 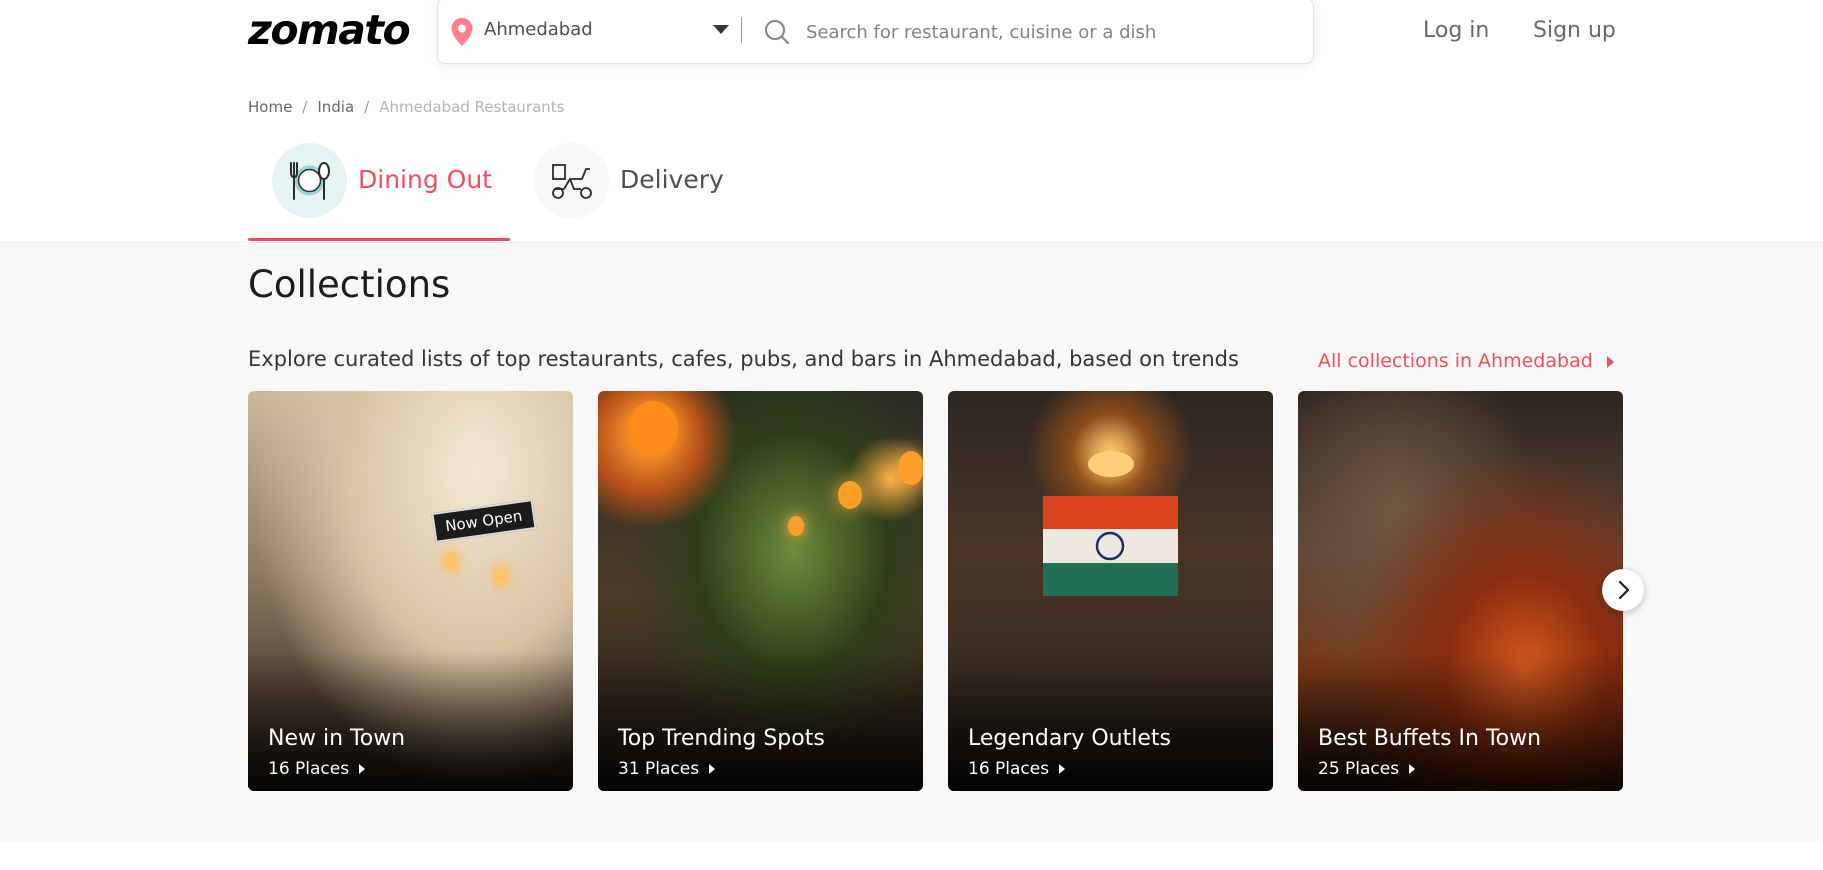 I want to click on now-open-sign: Now Open, so click(x=484, y=521).